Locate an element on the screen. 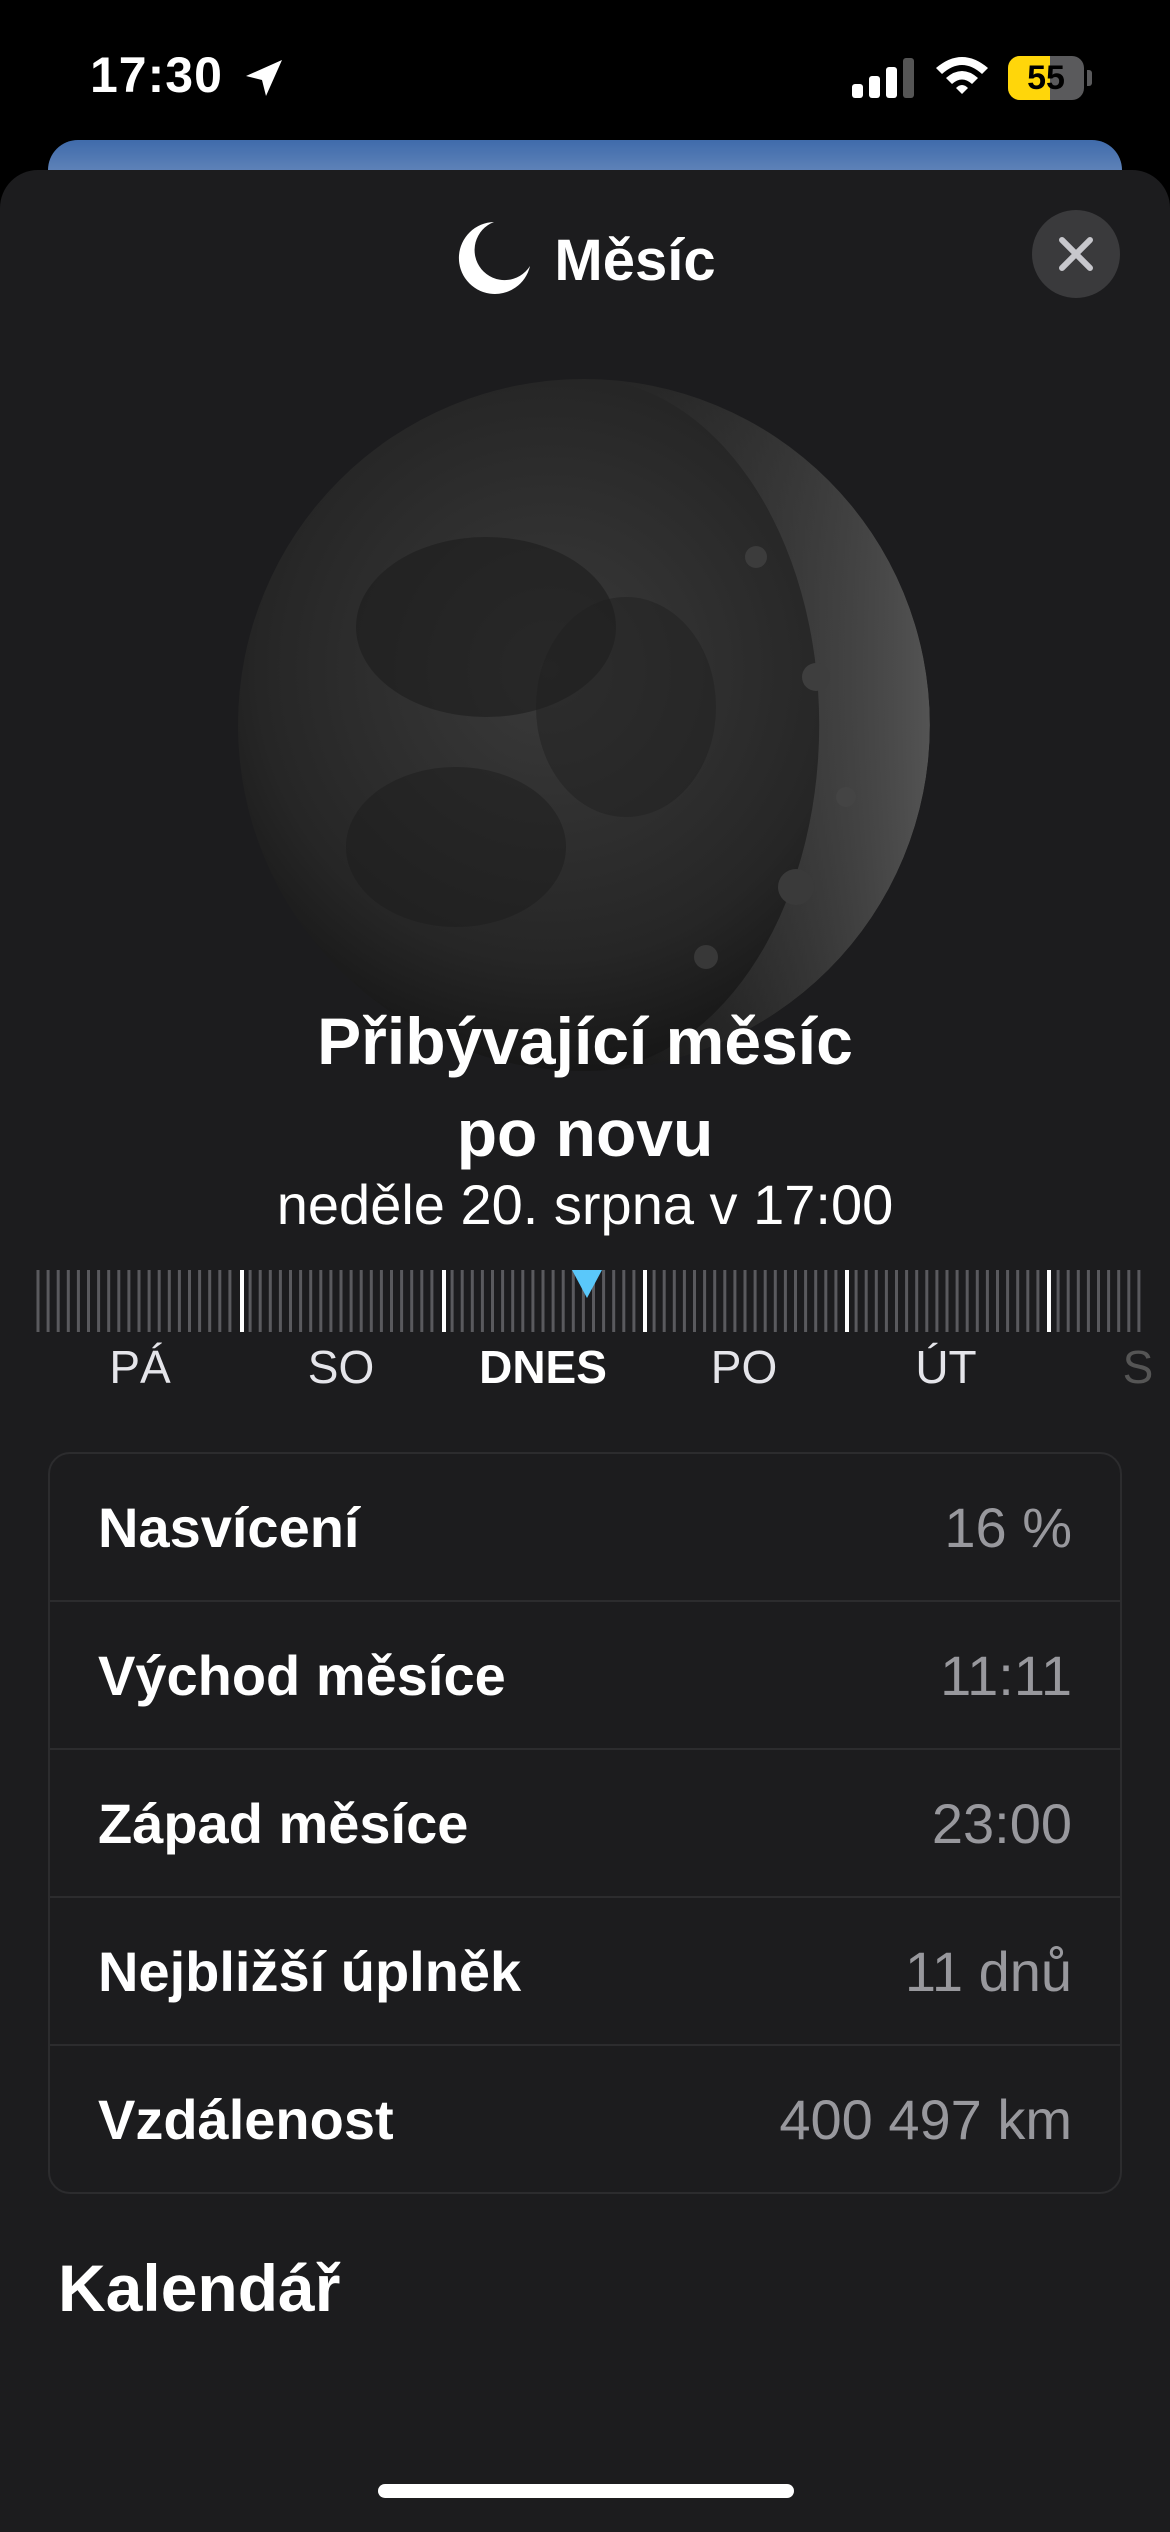 The image size is (1170, 2532). info-value: 16 % is located at coordinates (1008, 1527).